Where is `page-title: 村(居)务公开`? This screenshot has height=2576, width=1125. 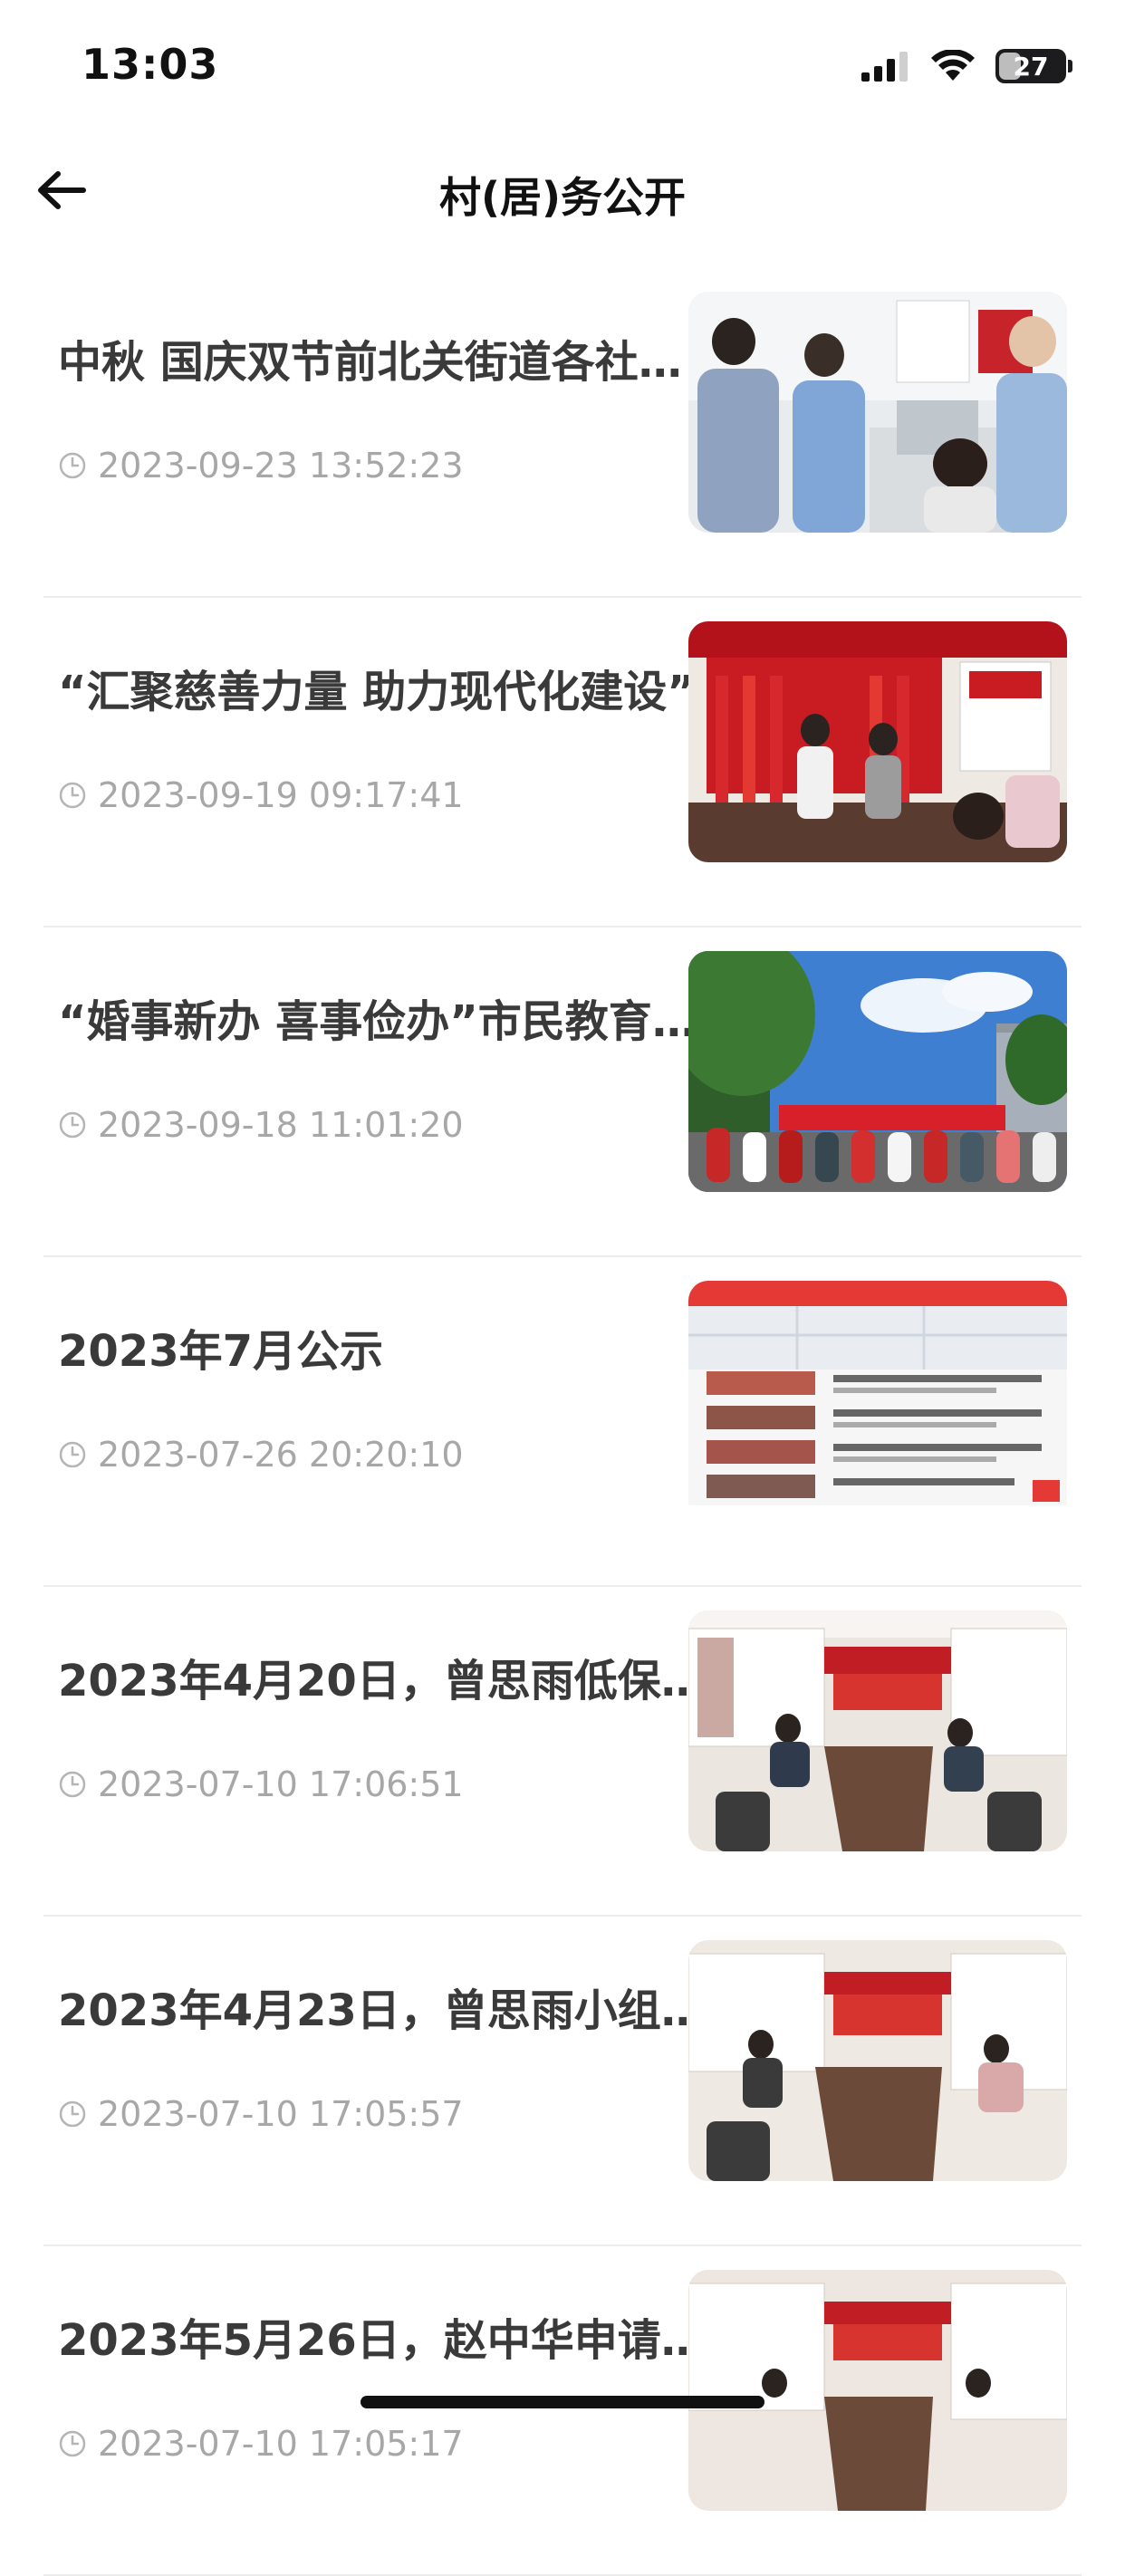
page-title: 村(居)务公开 is located at coordinates (562, 197).